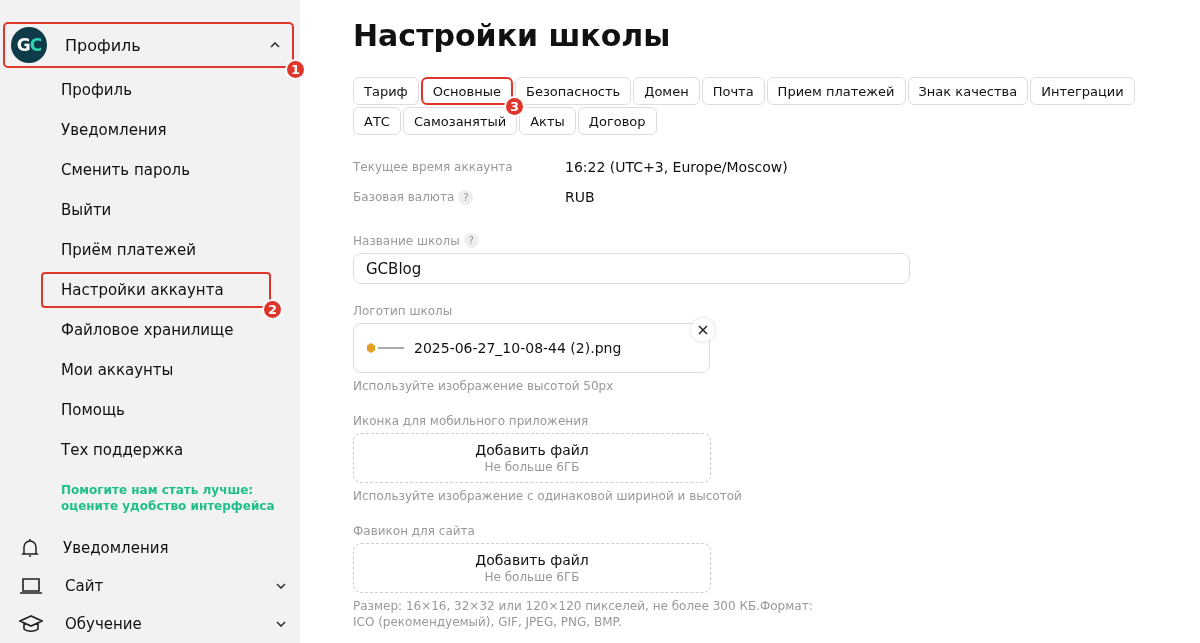 The image size is (1200, 643). What do you see at coordinates (386, 91) in the screenshot?
I see `settings-tab: Тариф` at bounding box center [386, 91].